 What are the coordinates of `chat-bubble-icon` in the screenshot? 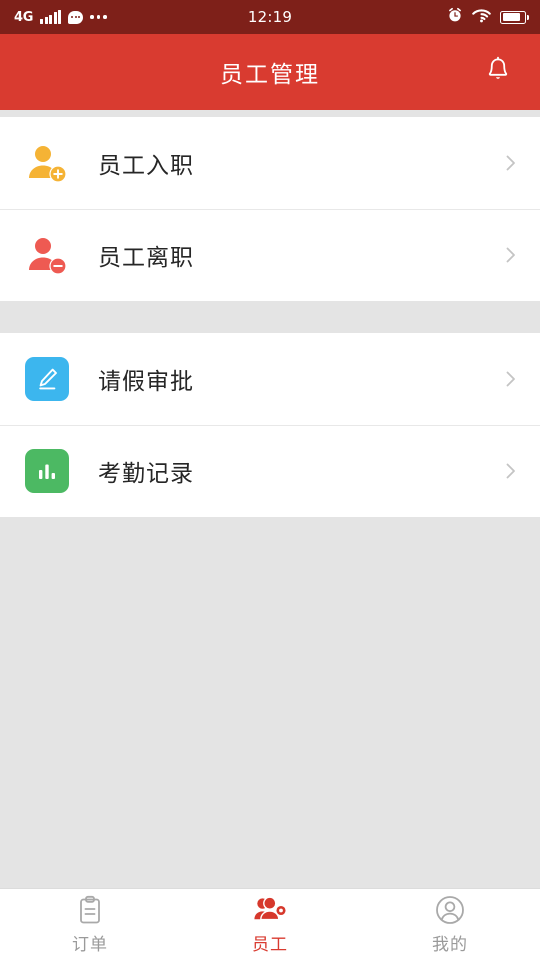 It's located at (76, 17).